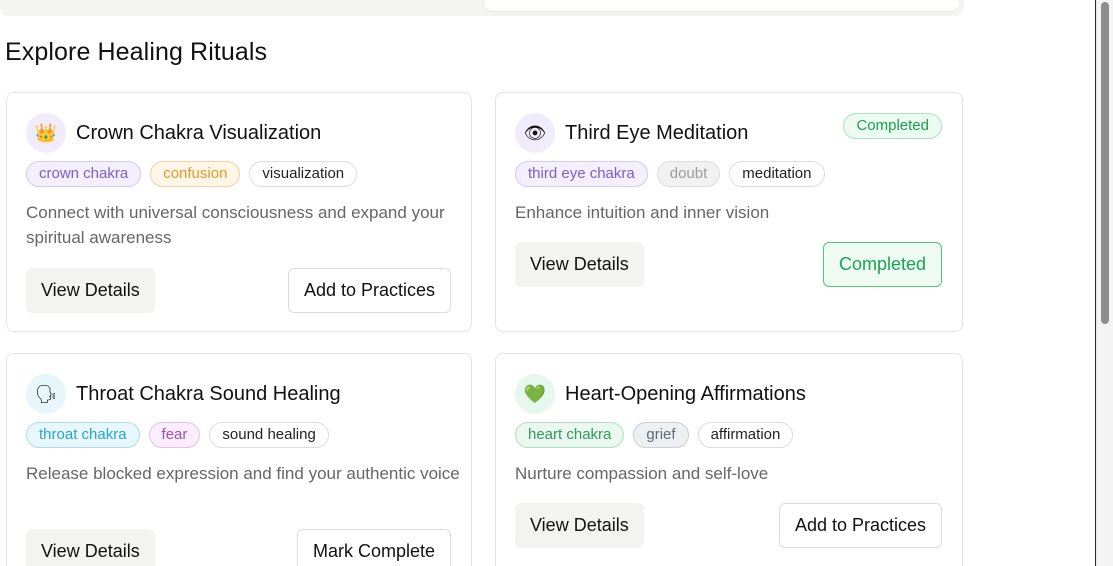 This screenshot has height=566, width=1113. Describe the element at coordinates (657, 132) in the screenshot. I see `ritual-title: Third Eye Meditation` at that location.